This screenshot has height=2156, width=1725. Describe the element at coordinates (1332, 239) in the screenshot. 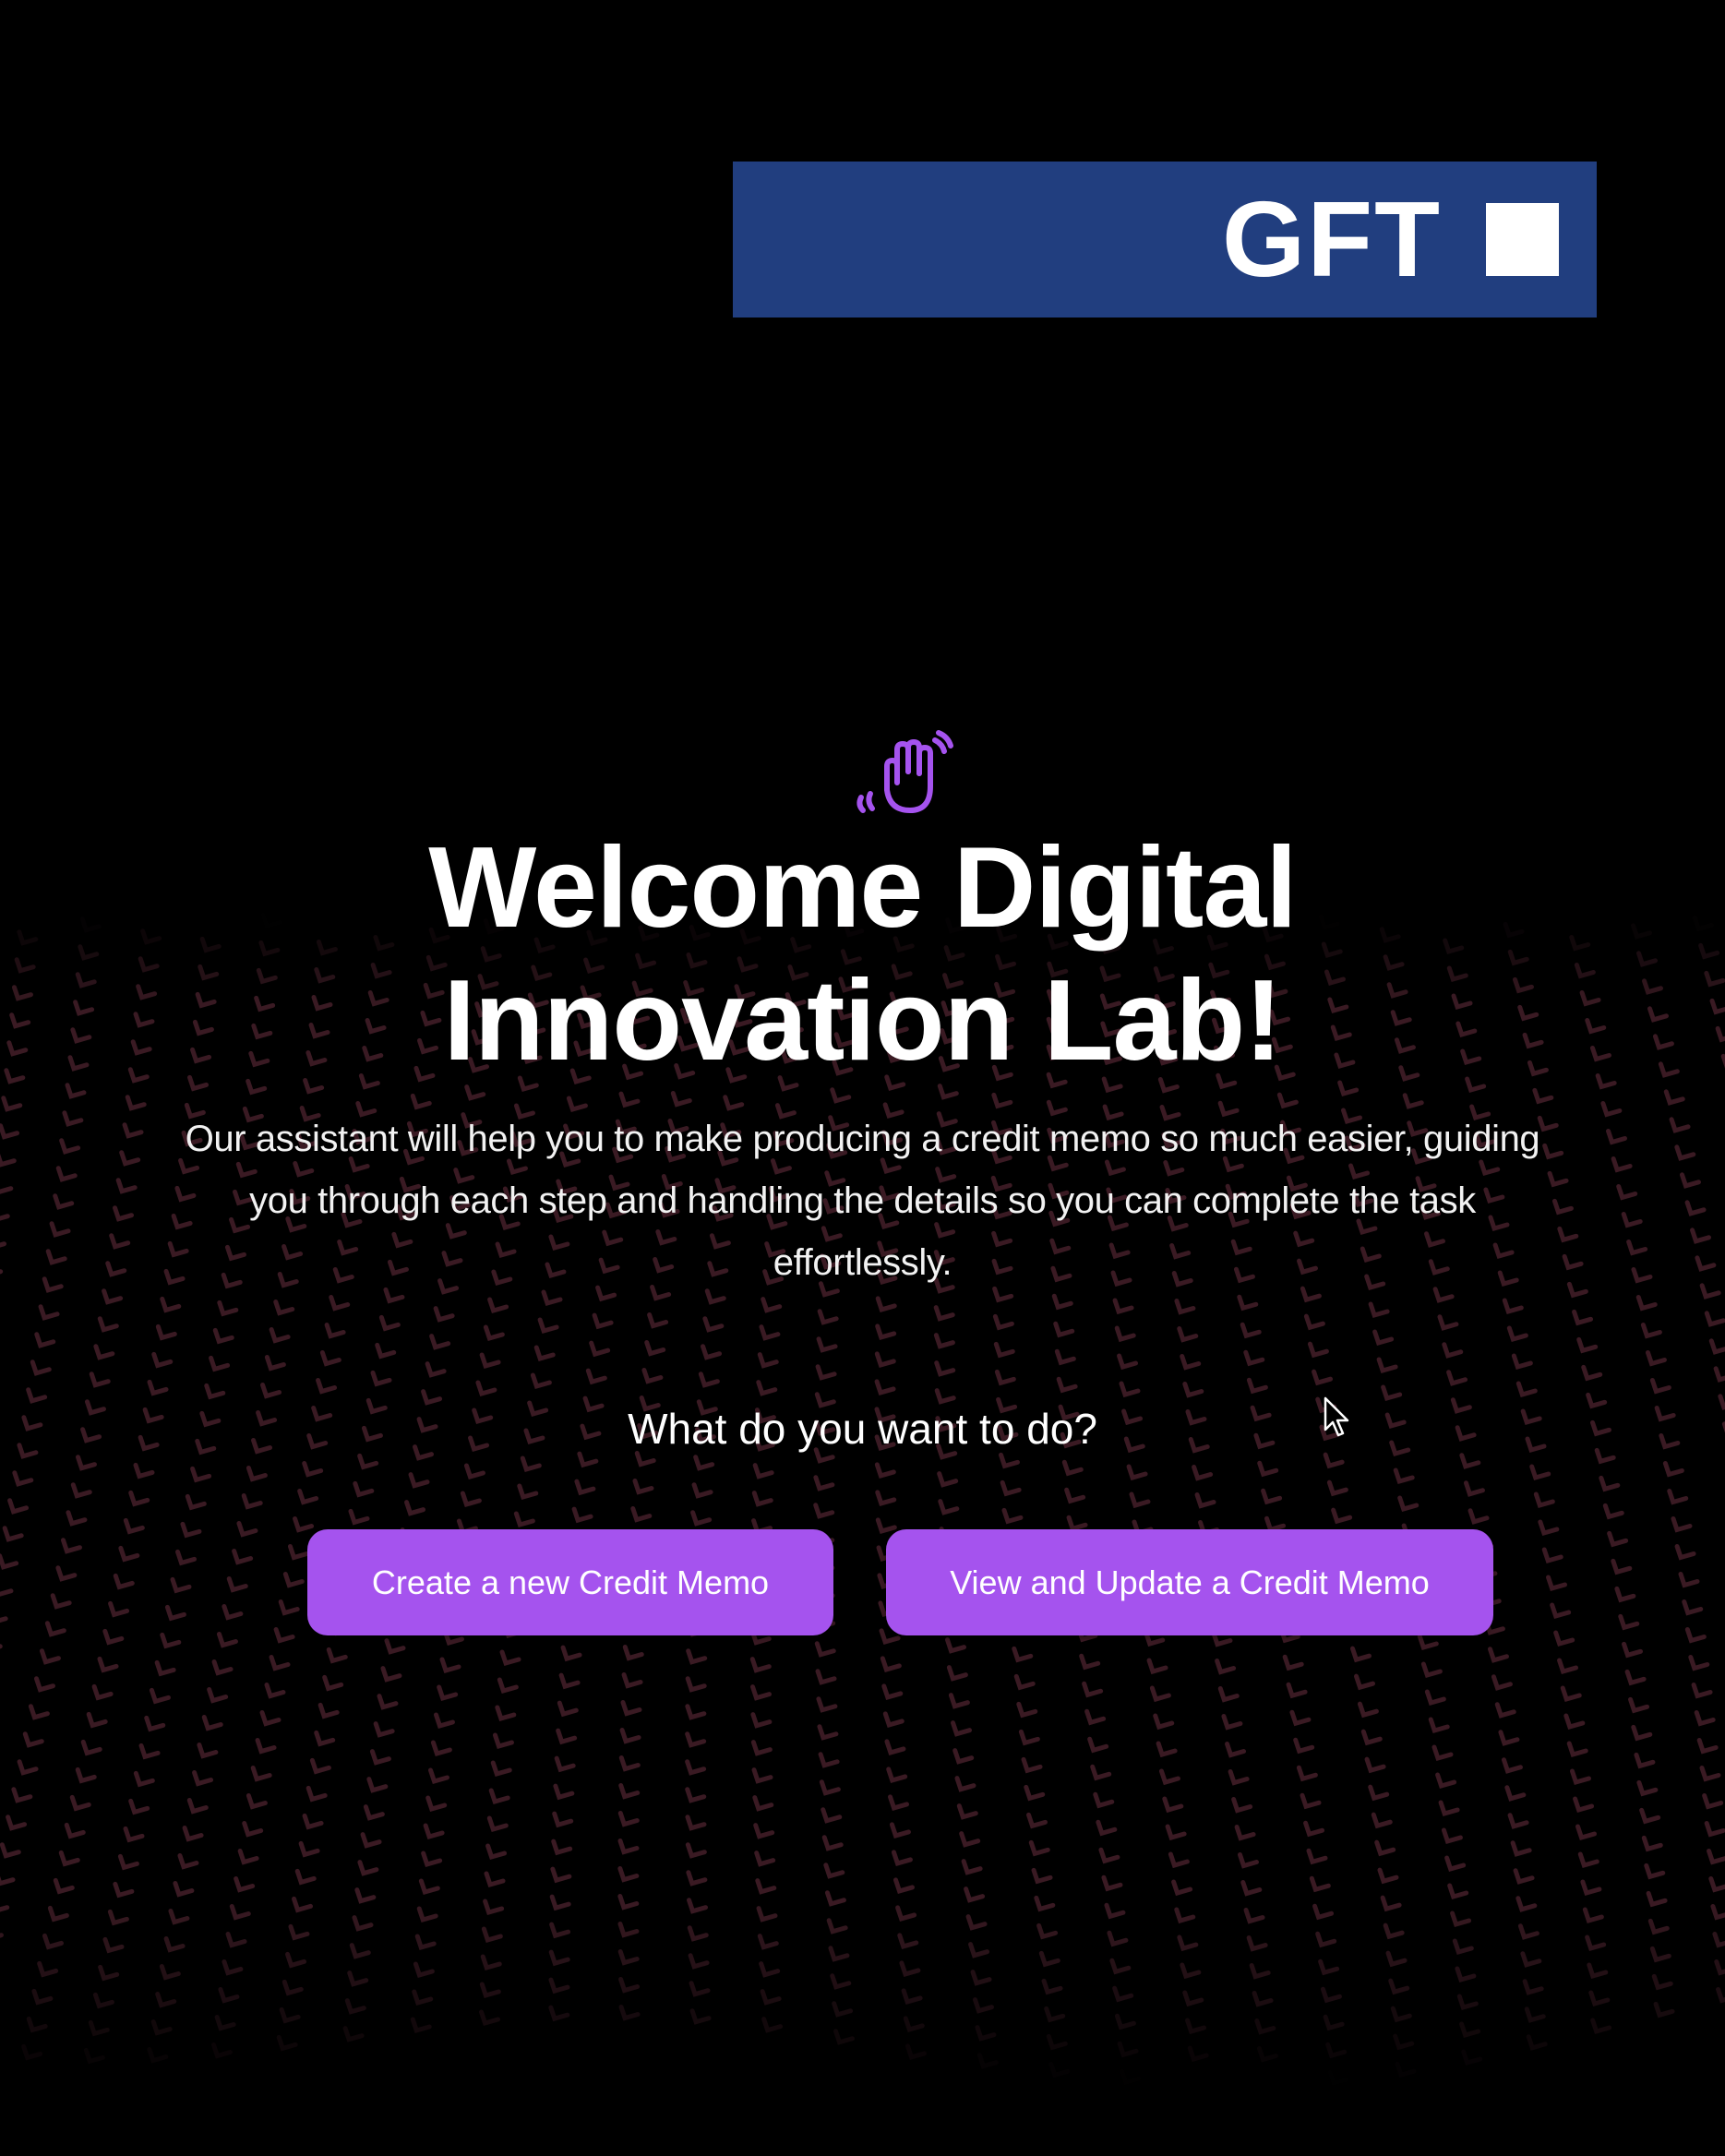

I see `gft-logo-text: GFT` at that location.